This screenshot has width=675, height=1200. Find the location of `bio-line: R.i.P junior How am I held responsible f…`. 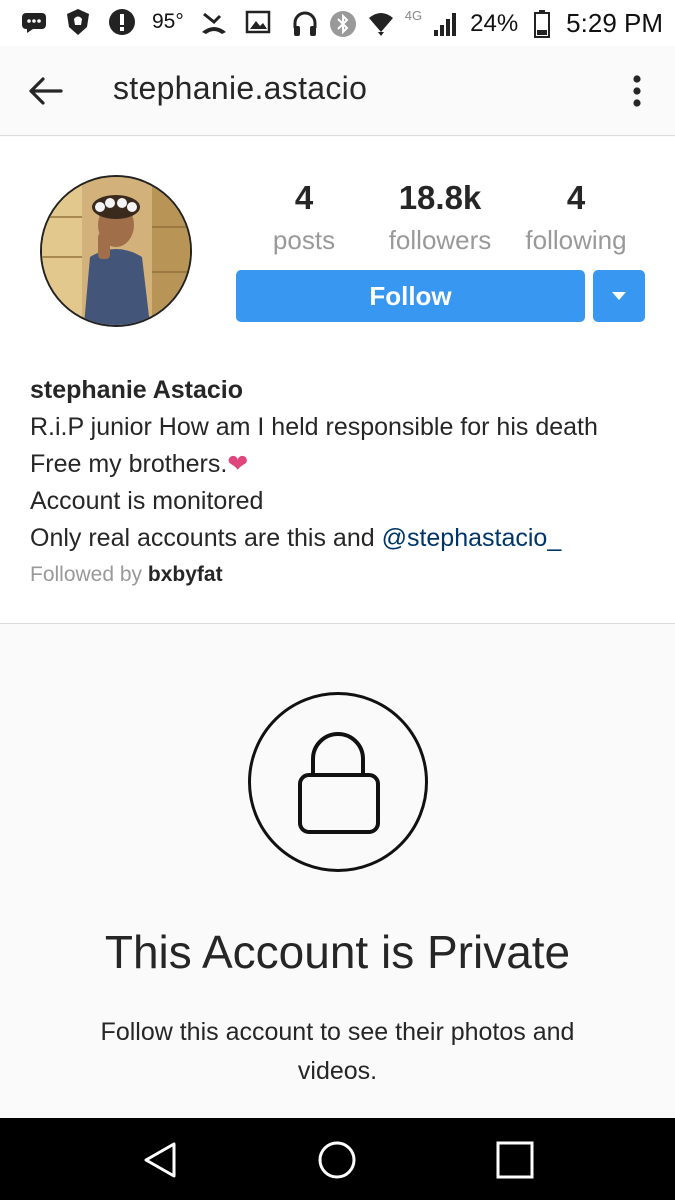

bio-line: R.i.P junior How am I held responsible f… is located at coordinates (314, 427).